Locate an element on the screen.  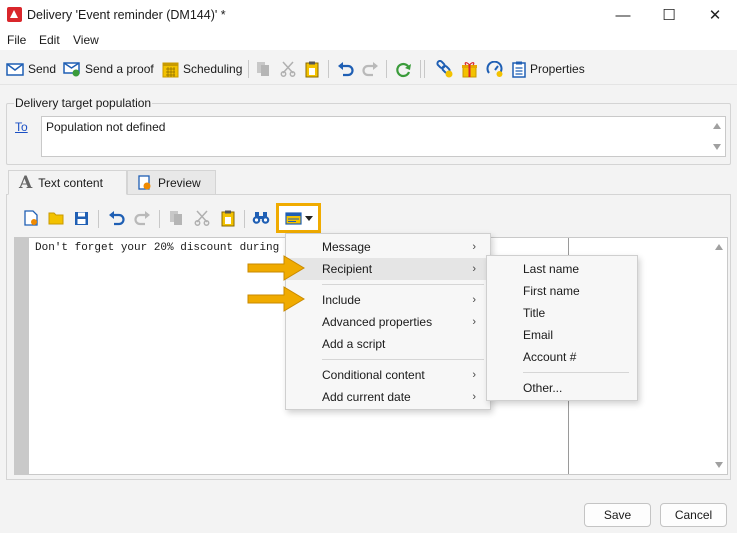
properties-label: Properties is located at coordinates (557, 69).